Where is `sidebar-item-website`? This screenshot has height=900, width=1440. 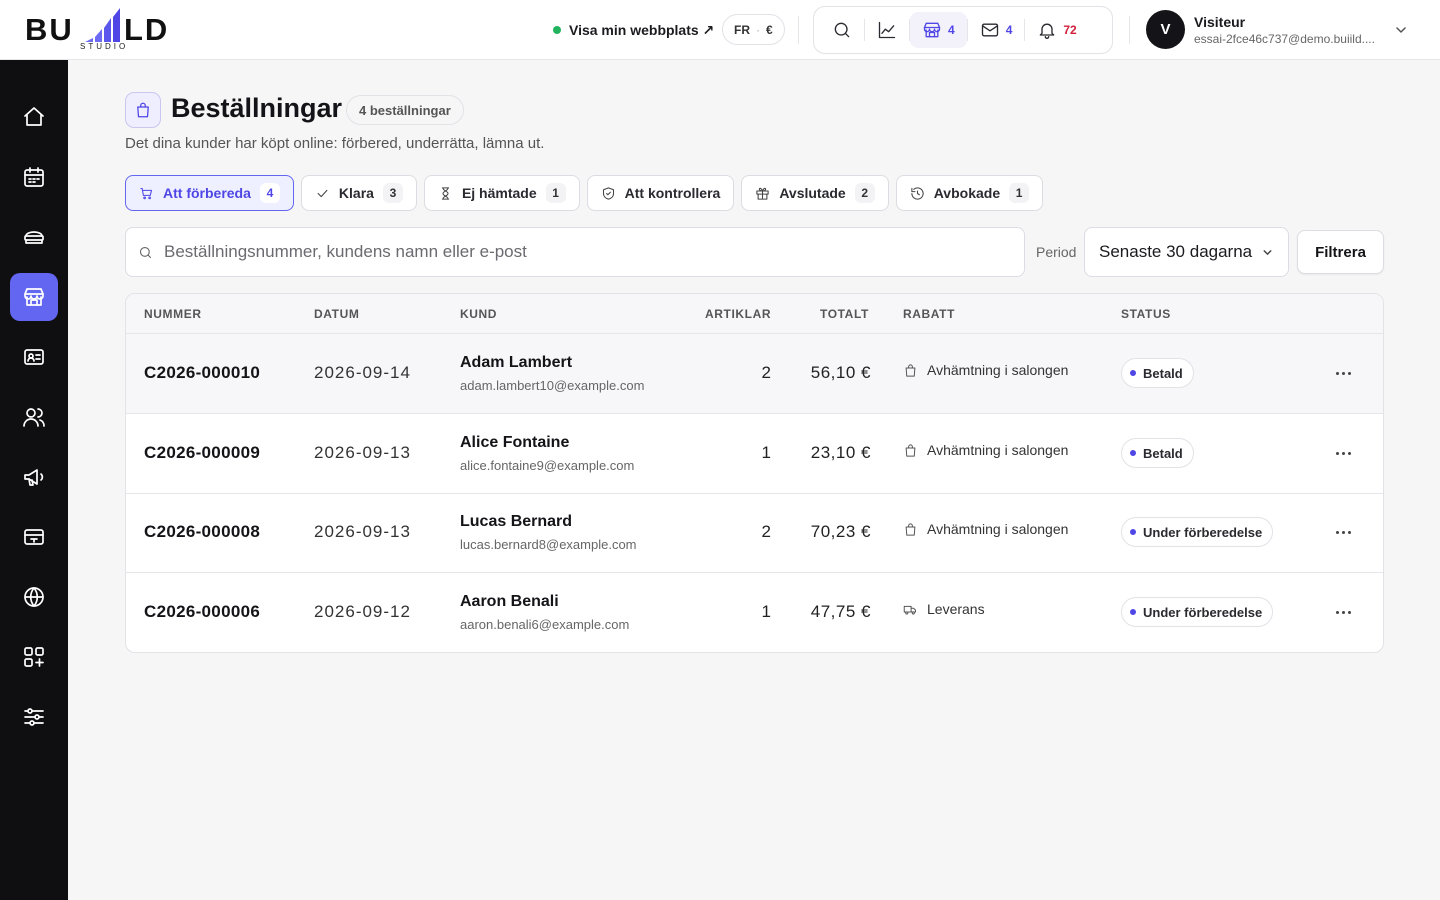
sidebar-item-website is located at coordinates (34, 597).